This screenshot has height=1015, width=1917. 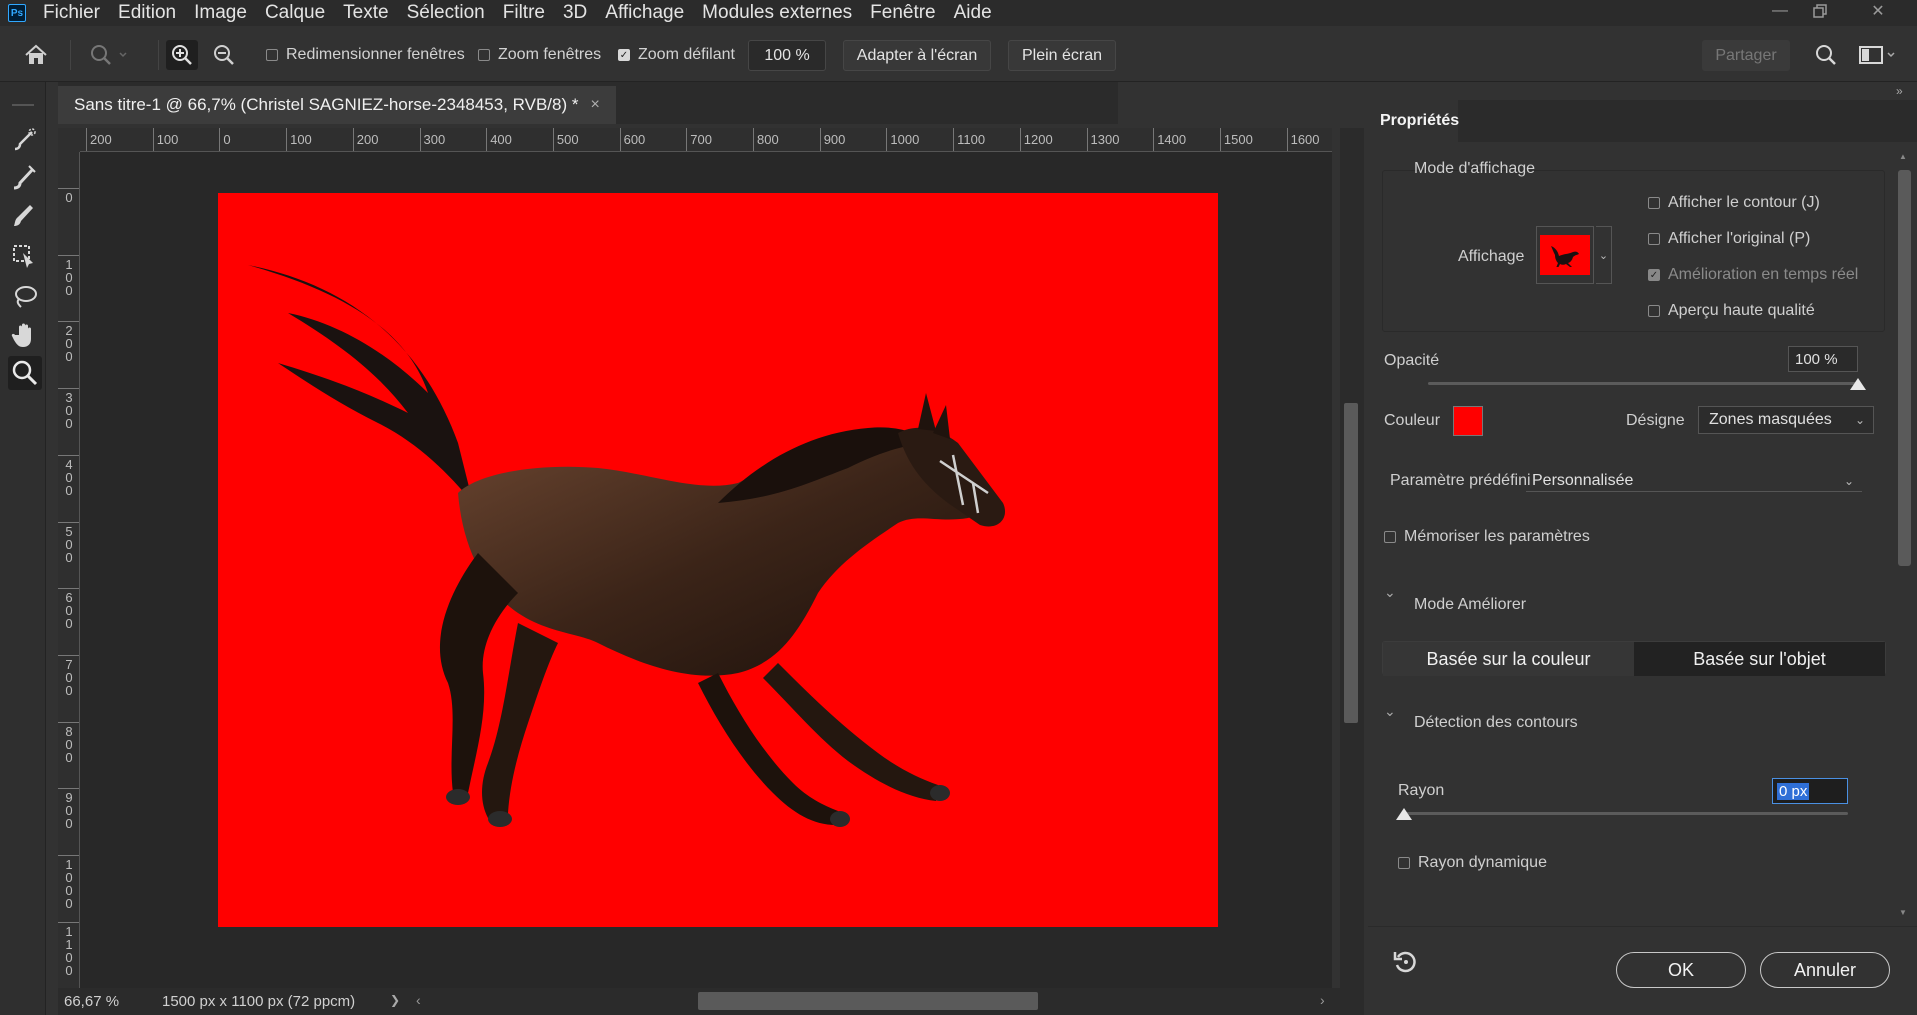 What do you see at coordinates (1823, 359) in the screenshot?
I see `opacity-input: 100 %` at bounding box center [1823, 359].